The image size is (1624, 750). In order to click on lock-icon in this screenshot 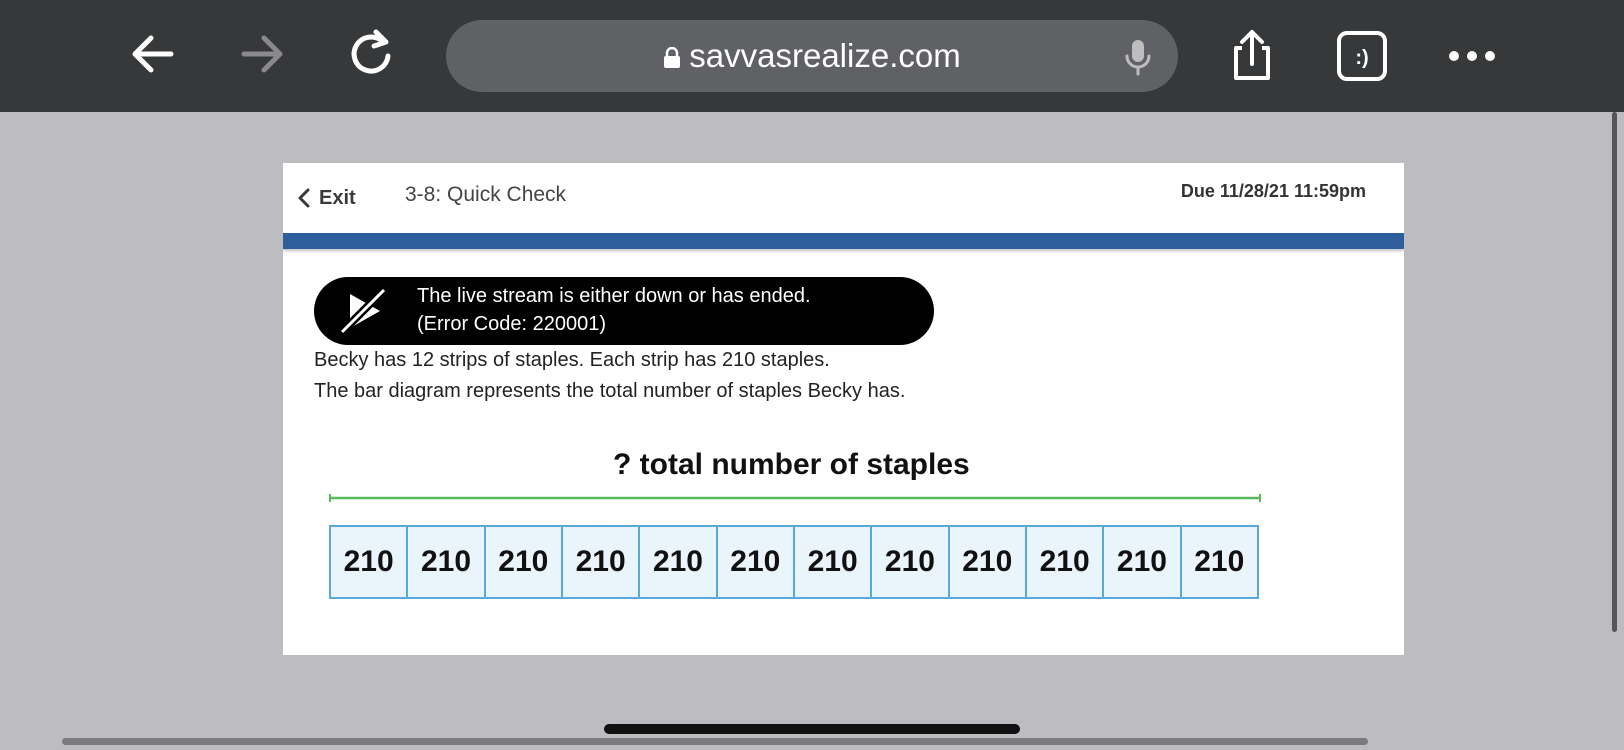, I will do `click(672, 58)`.